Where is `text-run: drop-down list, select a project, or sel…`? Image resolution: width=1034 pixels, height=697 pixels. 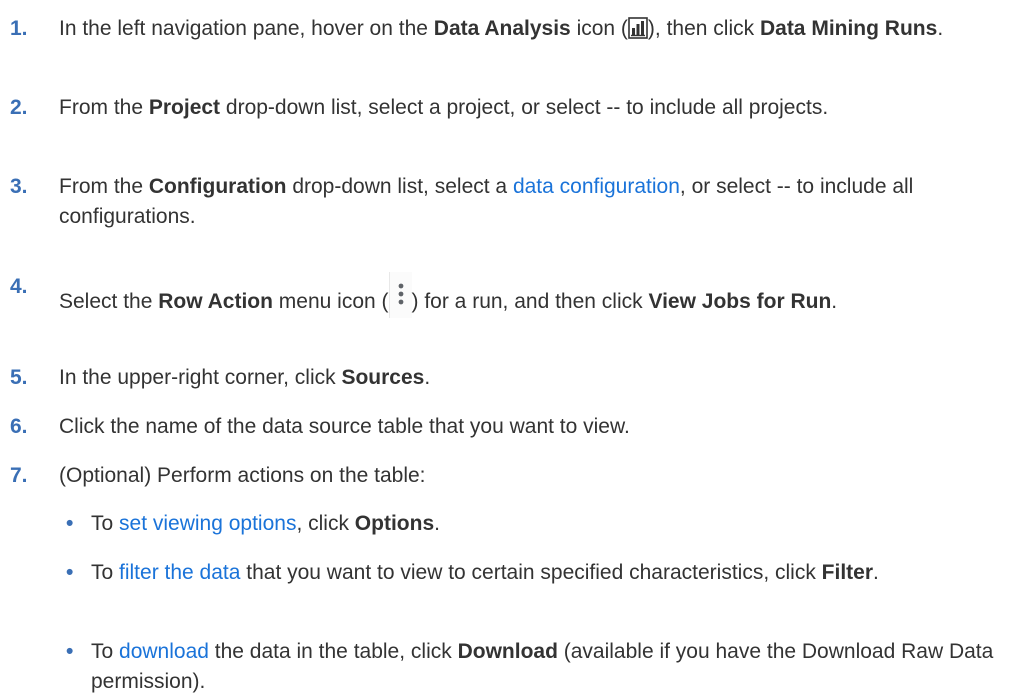
text-run: drop-down list, select a project, or sel… is located at coordinates (524, 107).